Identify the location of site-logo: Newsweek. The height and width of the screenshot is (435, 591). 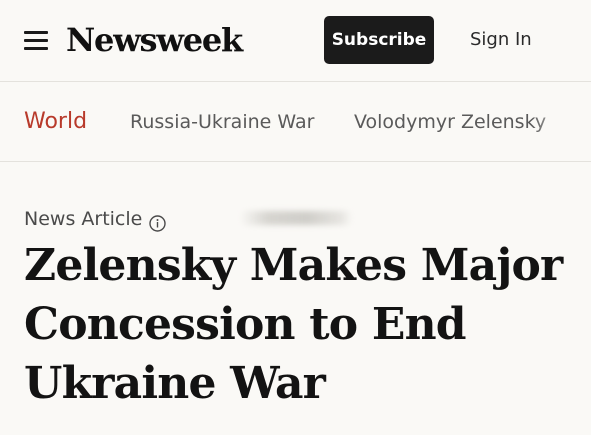
(154, 40).